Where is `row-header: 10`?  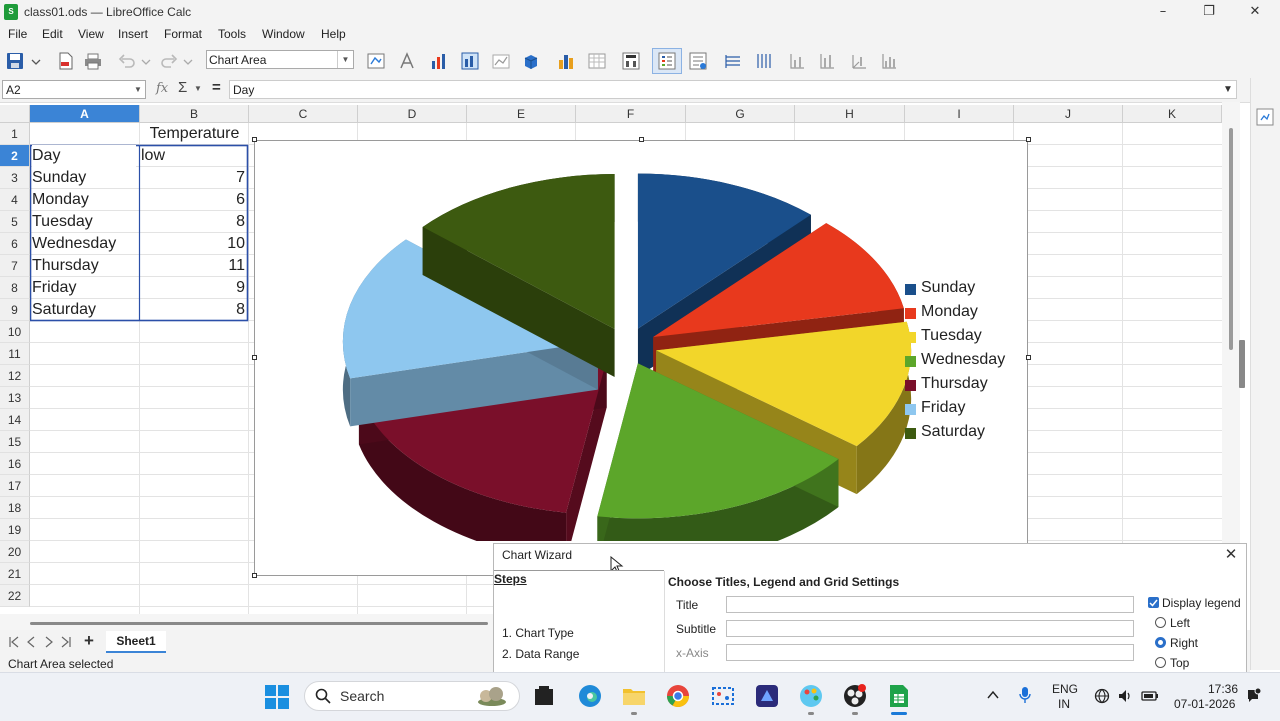
row-header: 10 is located at coordinates (15, 332).